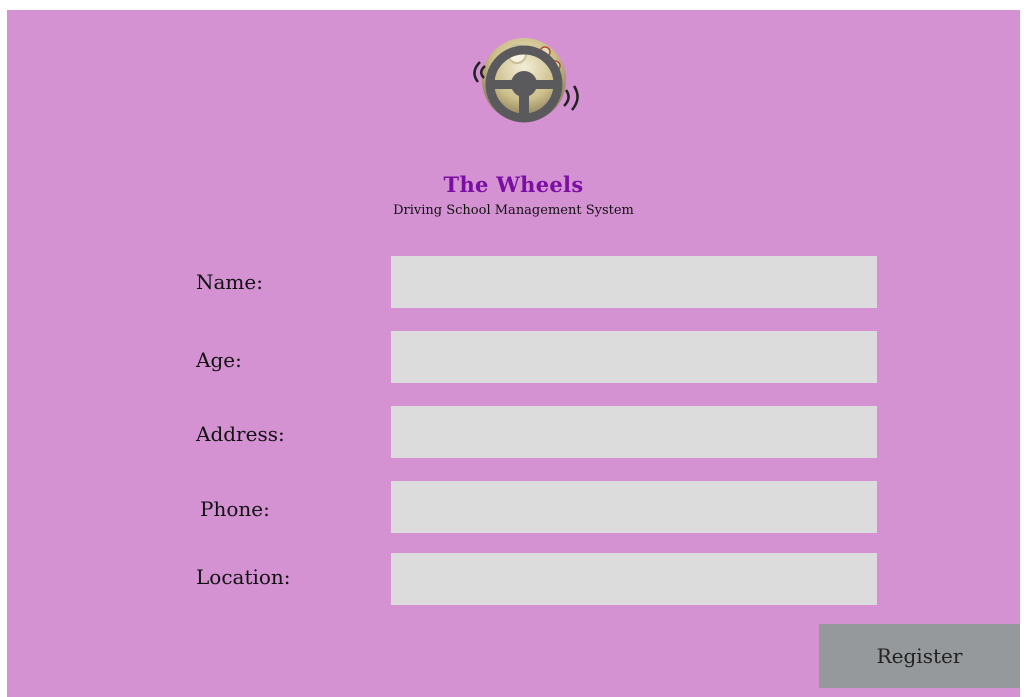 The width and height of the screenshot is (1034, 697). I want to click on phone-input, so click(634, 507).